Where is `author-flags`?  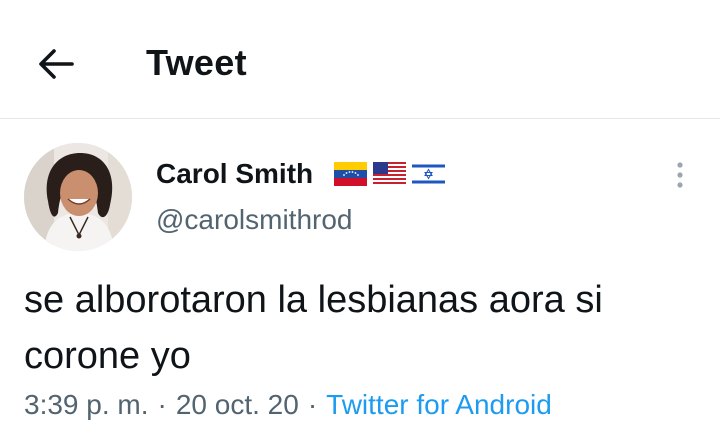 author-flags is located at coordinates (389, 175).